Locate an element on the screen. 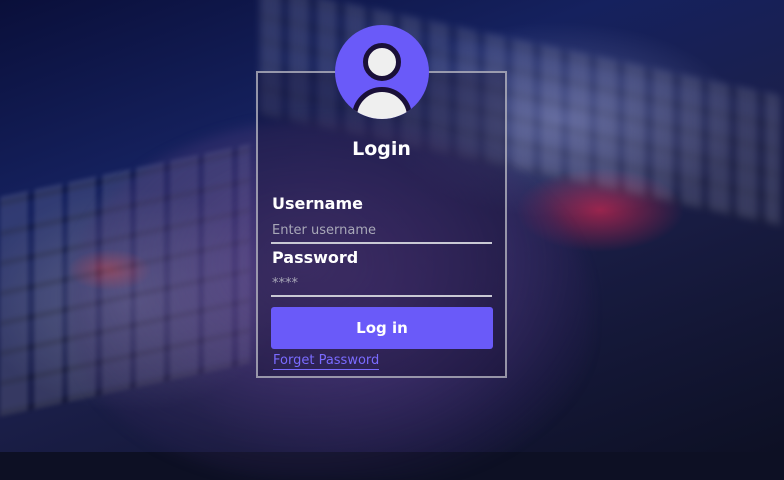  login-title: Login is located at coordinates (381, 149).